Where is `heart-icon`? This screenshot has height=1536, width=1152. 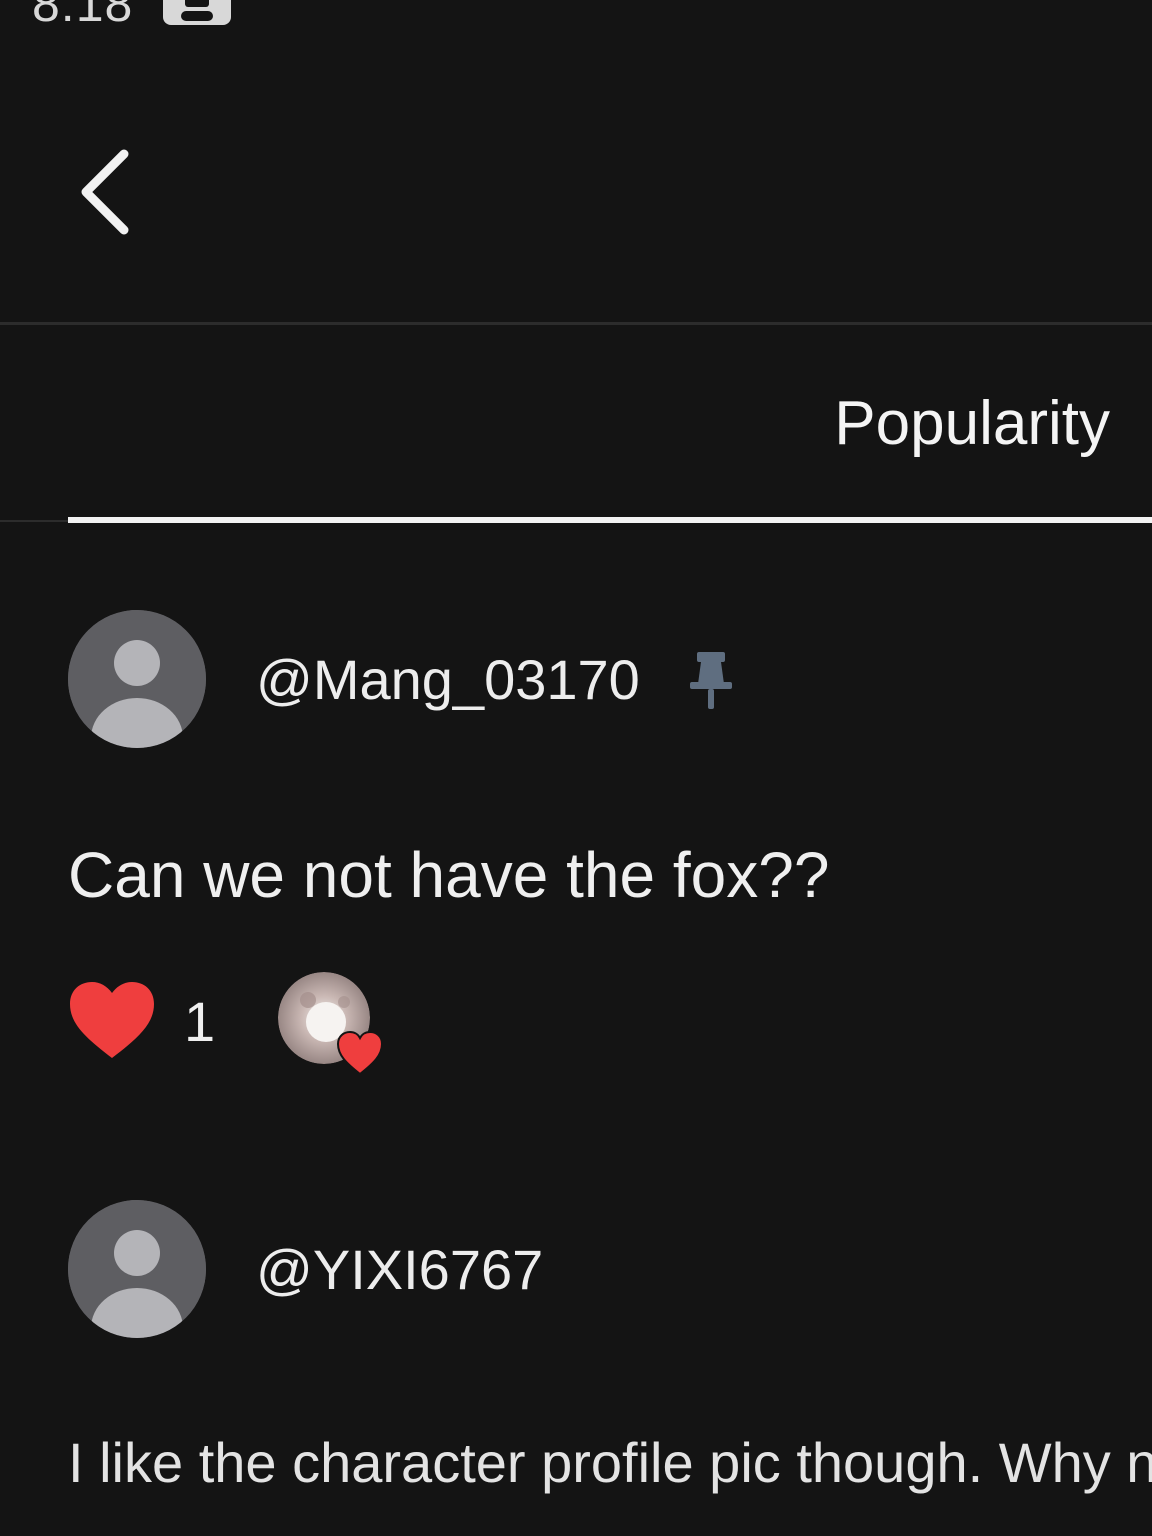
heart-icon is located at coordinates (112, 1020).